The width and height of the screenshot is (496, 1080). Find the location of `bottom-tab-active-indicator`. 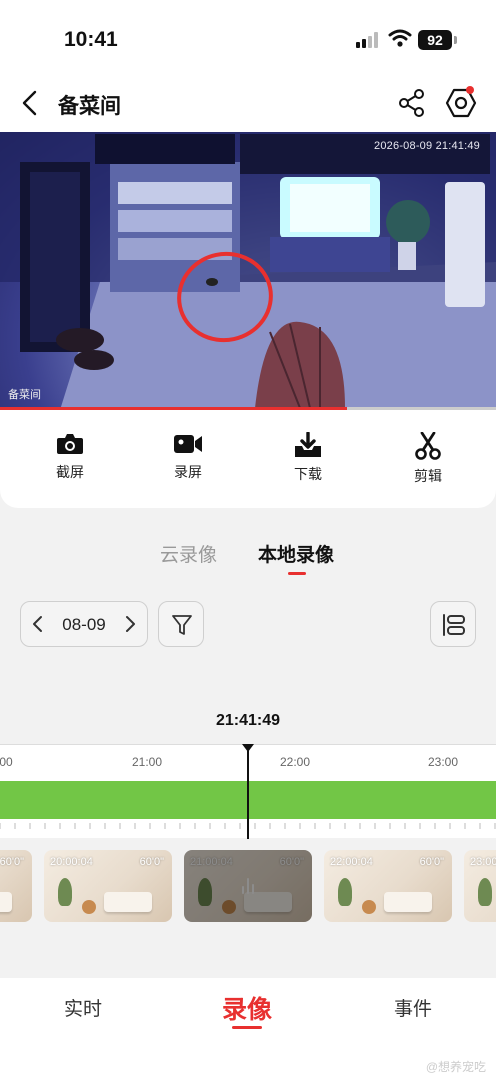

bottom-tab-active-indicator is located at coordinates (247, 1027).